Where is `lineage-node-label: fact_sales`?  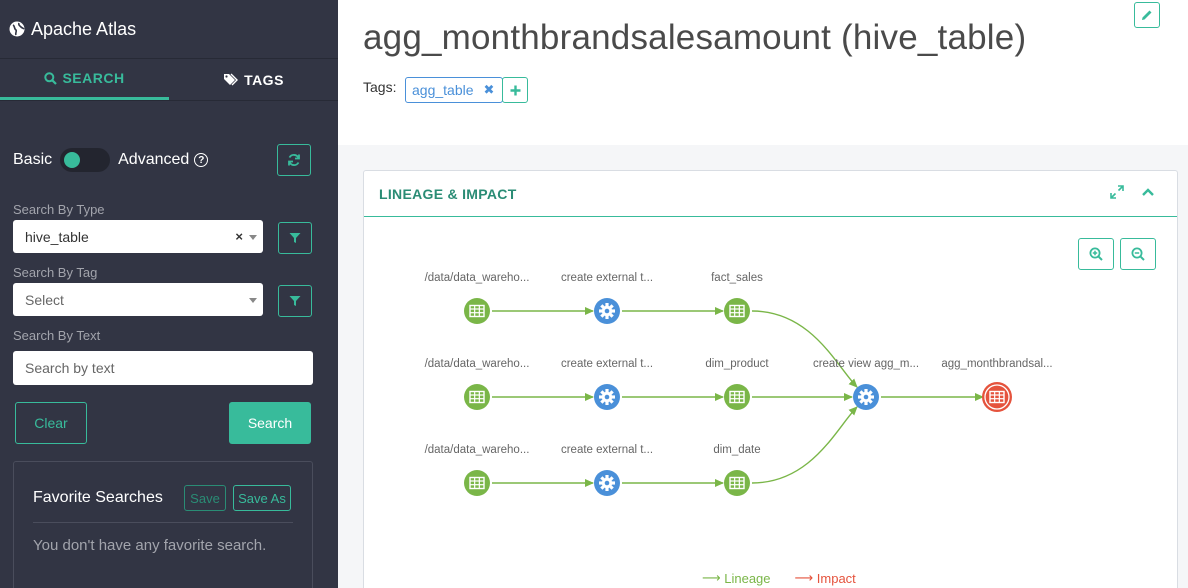
lineage-node-label: fact_sales is located at coordinates (737, 278).